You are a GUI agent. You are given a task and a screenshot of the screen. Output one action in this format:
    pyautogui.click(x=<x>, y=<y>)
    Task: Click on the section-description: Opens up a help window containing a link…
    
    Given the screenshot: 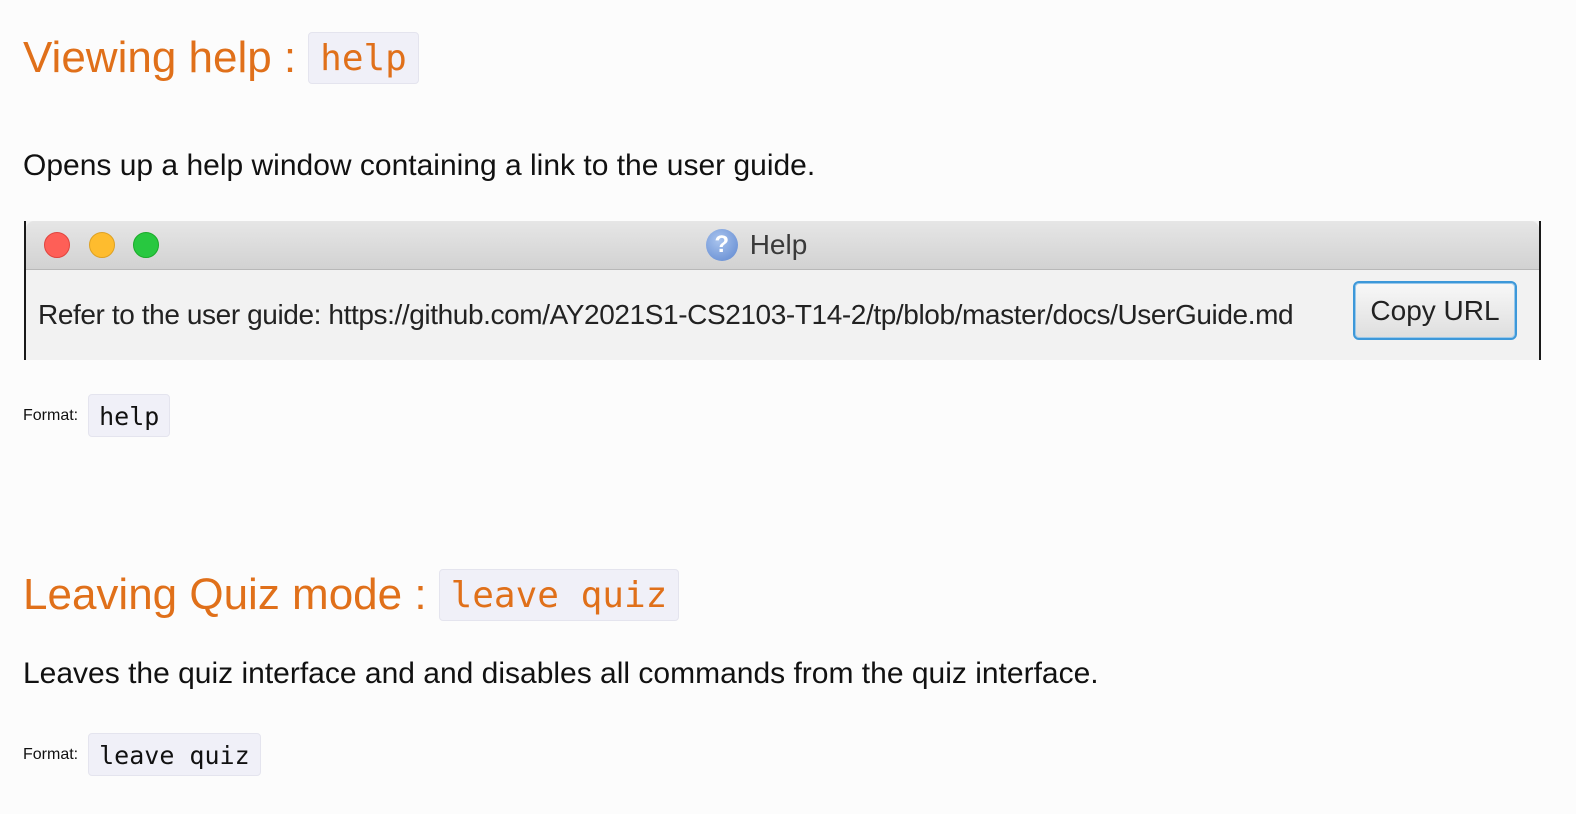 What is the action you would take?
    pyautogui.click(x=419, y=165)
    